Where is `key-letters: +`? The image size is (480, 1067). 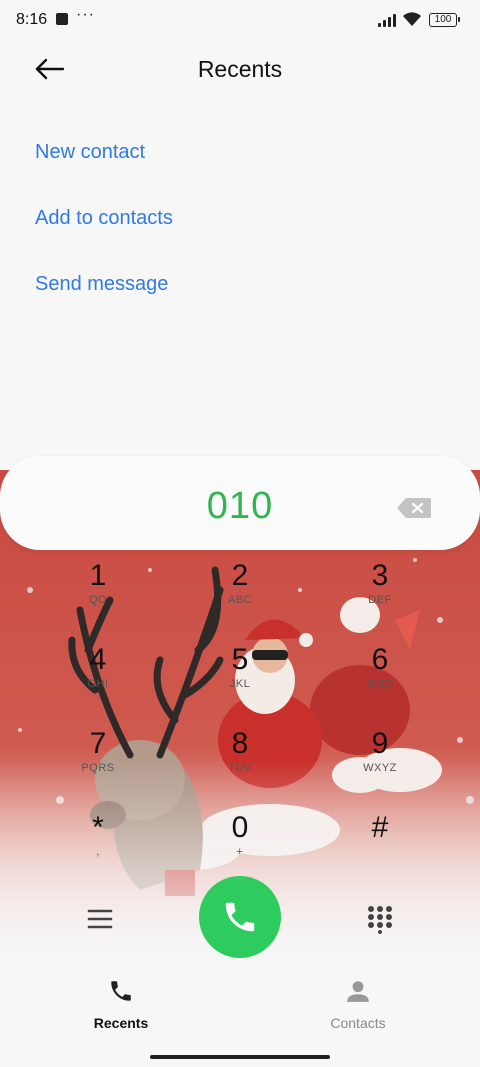
key-letters: + is located at coordinates (240, 852).